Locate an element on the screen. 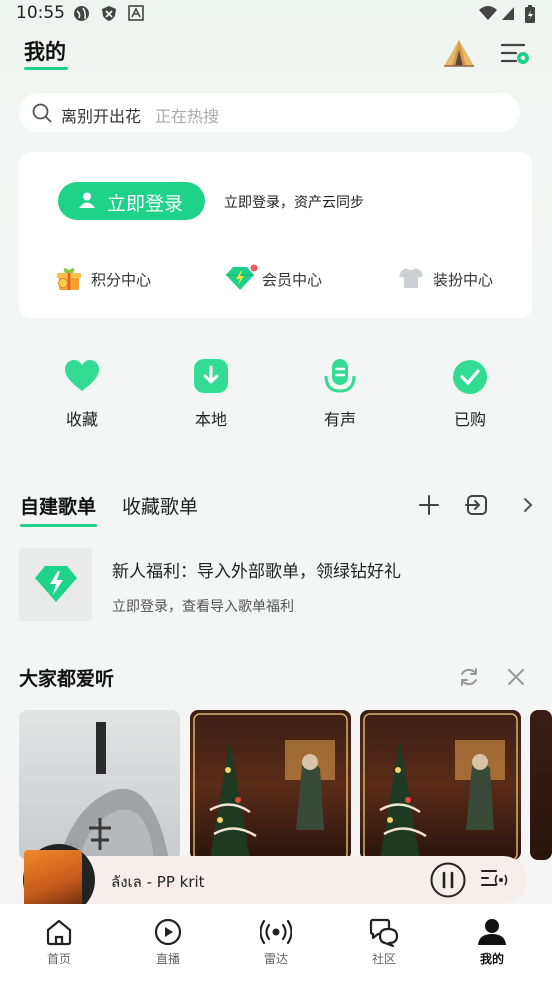 The width and height of the screenshot is (552, 981). audio-books-button: 有声 is located at coordinates (340, 395).